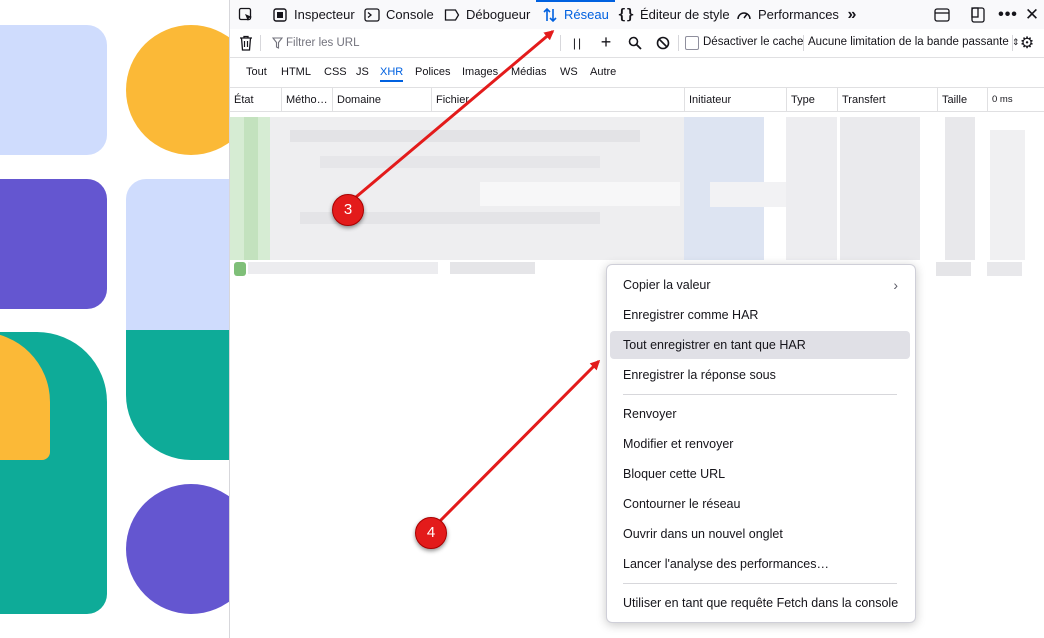 This screenshot has height=638, width=1044. I want to click on more-tools-button: », so click(852, 14).